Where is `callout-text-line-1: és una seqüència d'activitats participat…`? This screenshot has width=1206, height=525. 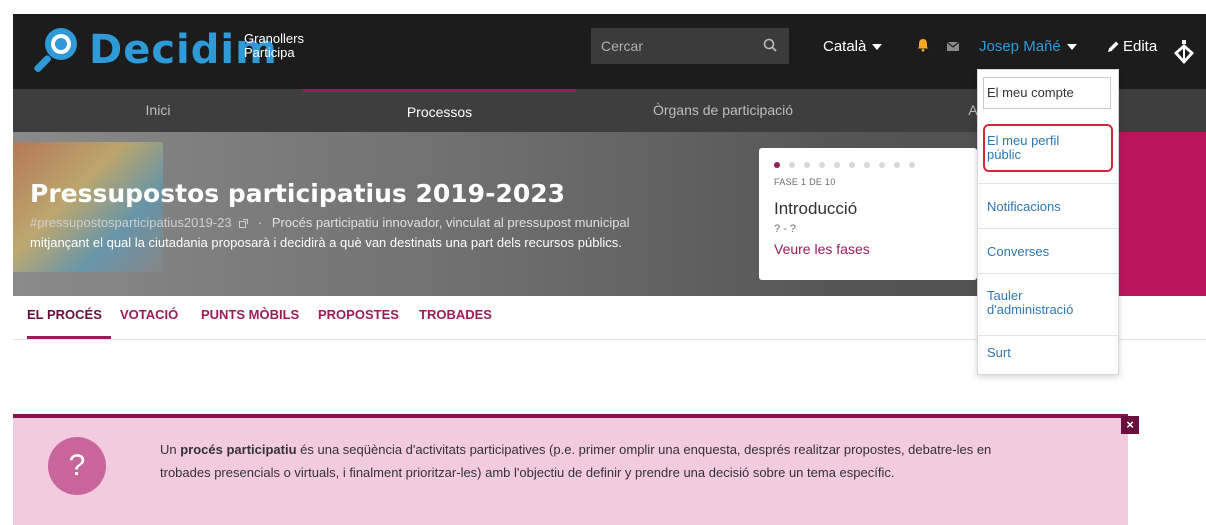
callout-text-line-1: és una seqüència d'activitats participat… is located at coordinates (644, 449).